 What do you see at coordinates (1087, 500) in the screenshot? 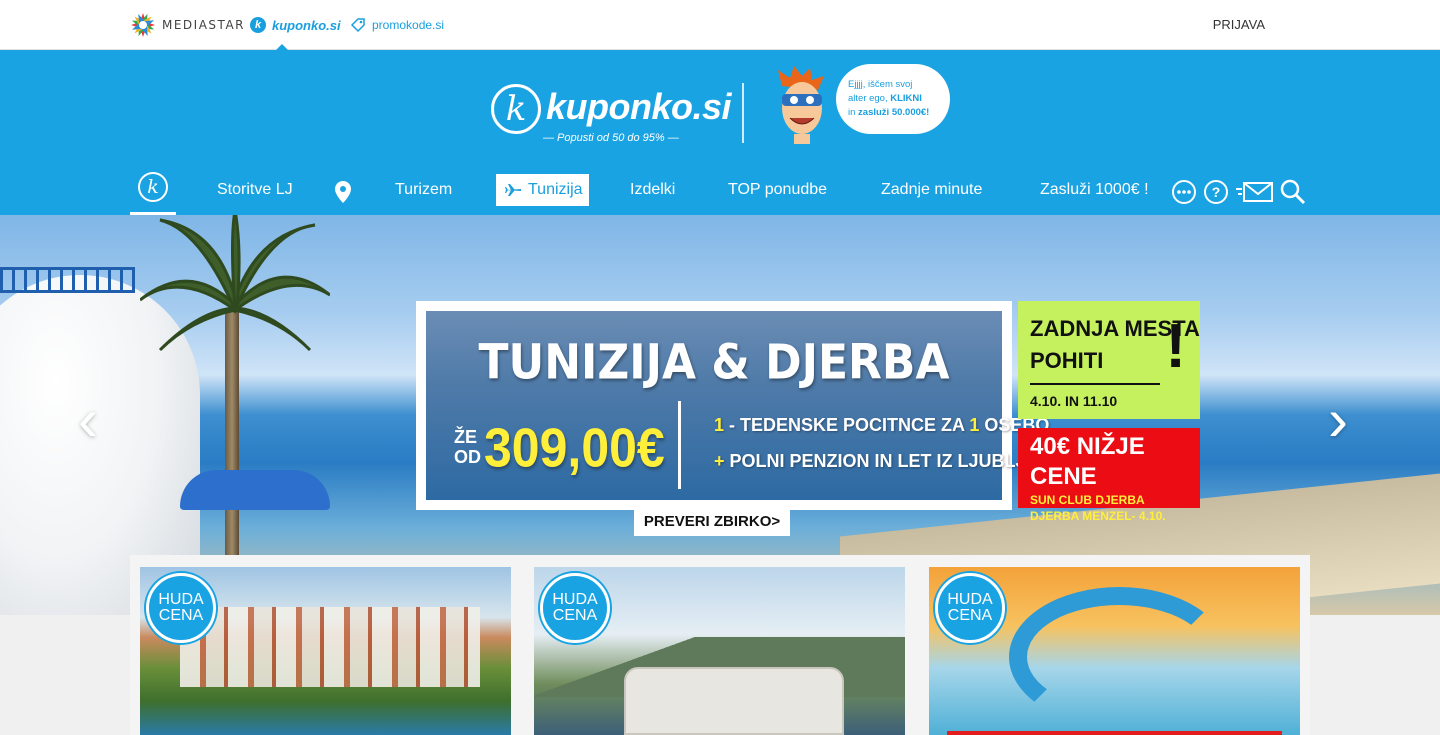
I see `lower-prices-line-1: SUN CLUB DJERBA` at bounding box center [1087, 500].